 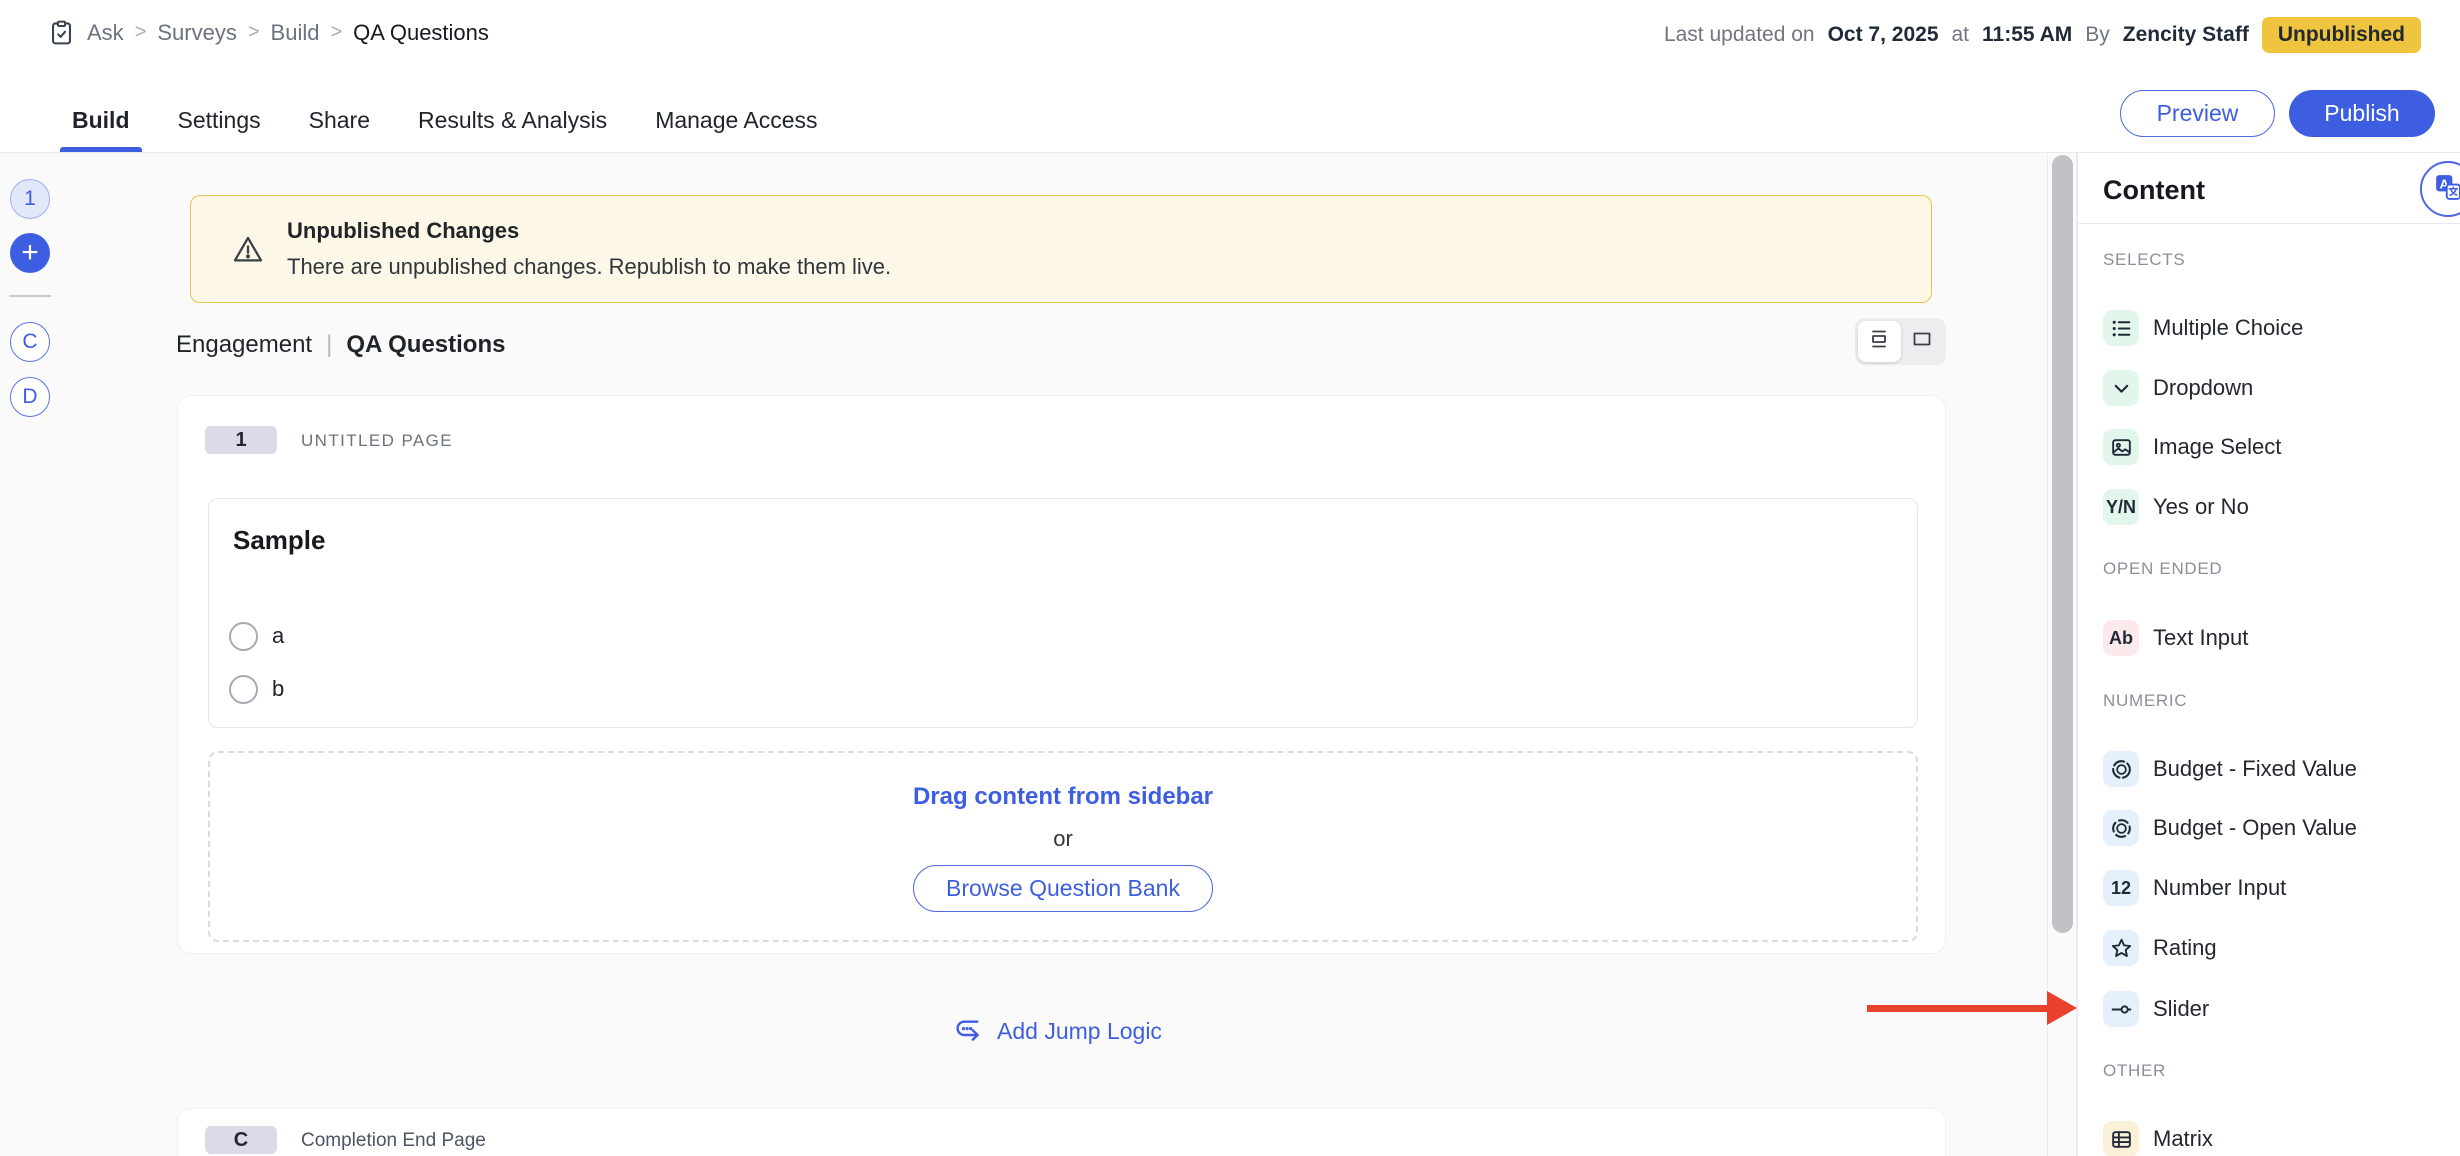 What do you see at coordinates (241, 1140) in the screenshot?
I see `completion-badge: C` at bounding box center [241, 1140].